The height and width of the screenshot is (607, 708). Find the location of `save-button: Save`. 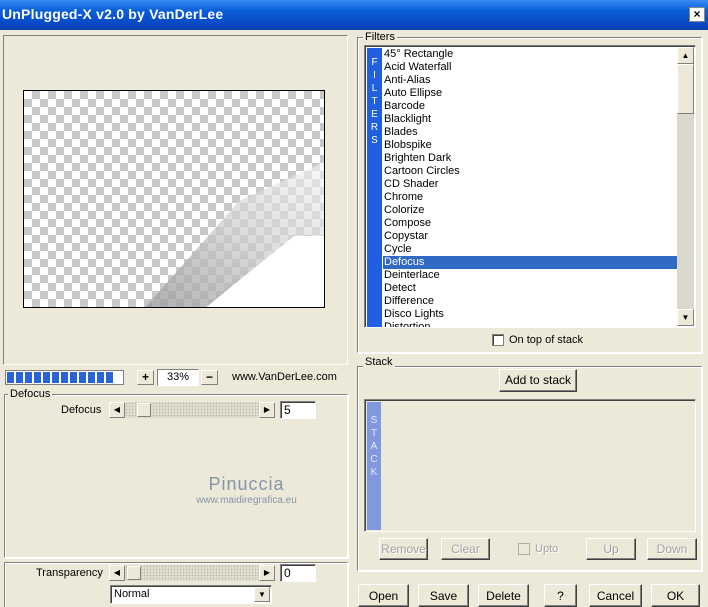

save-button: Save is located at coordinates (443, 595).